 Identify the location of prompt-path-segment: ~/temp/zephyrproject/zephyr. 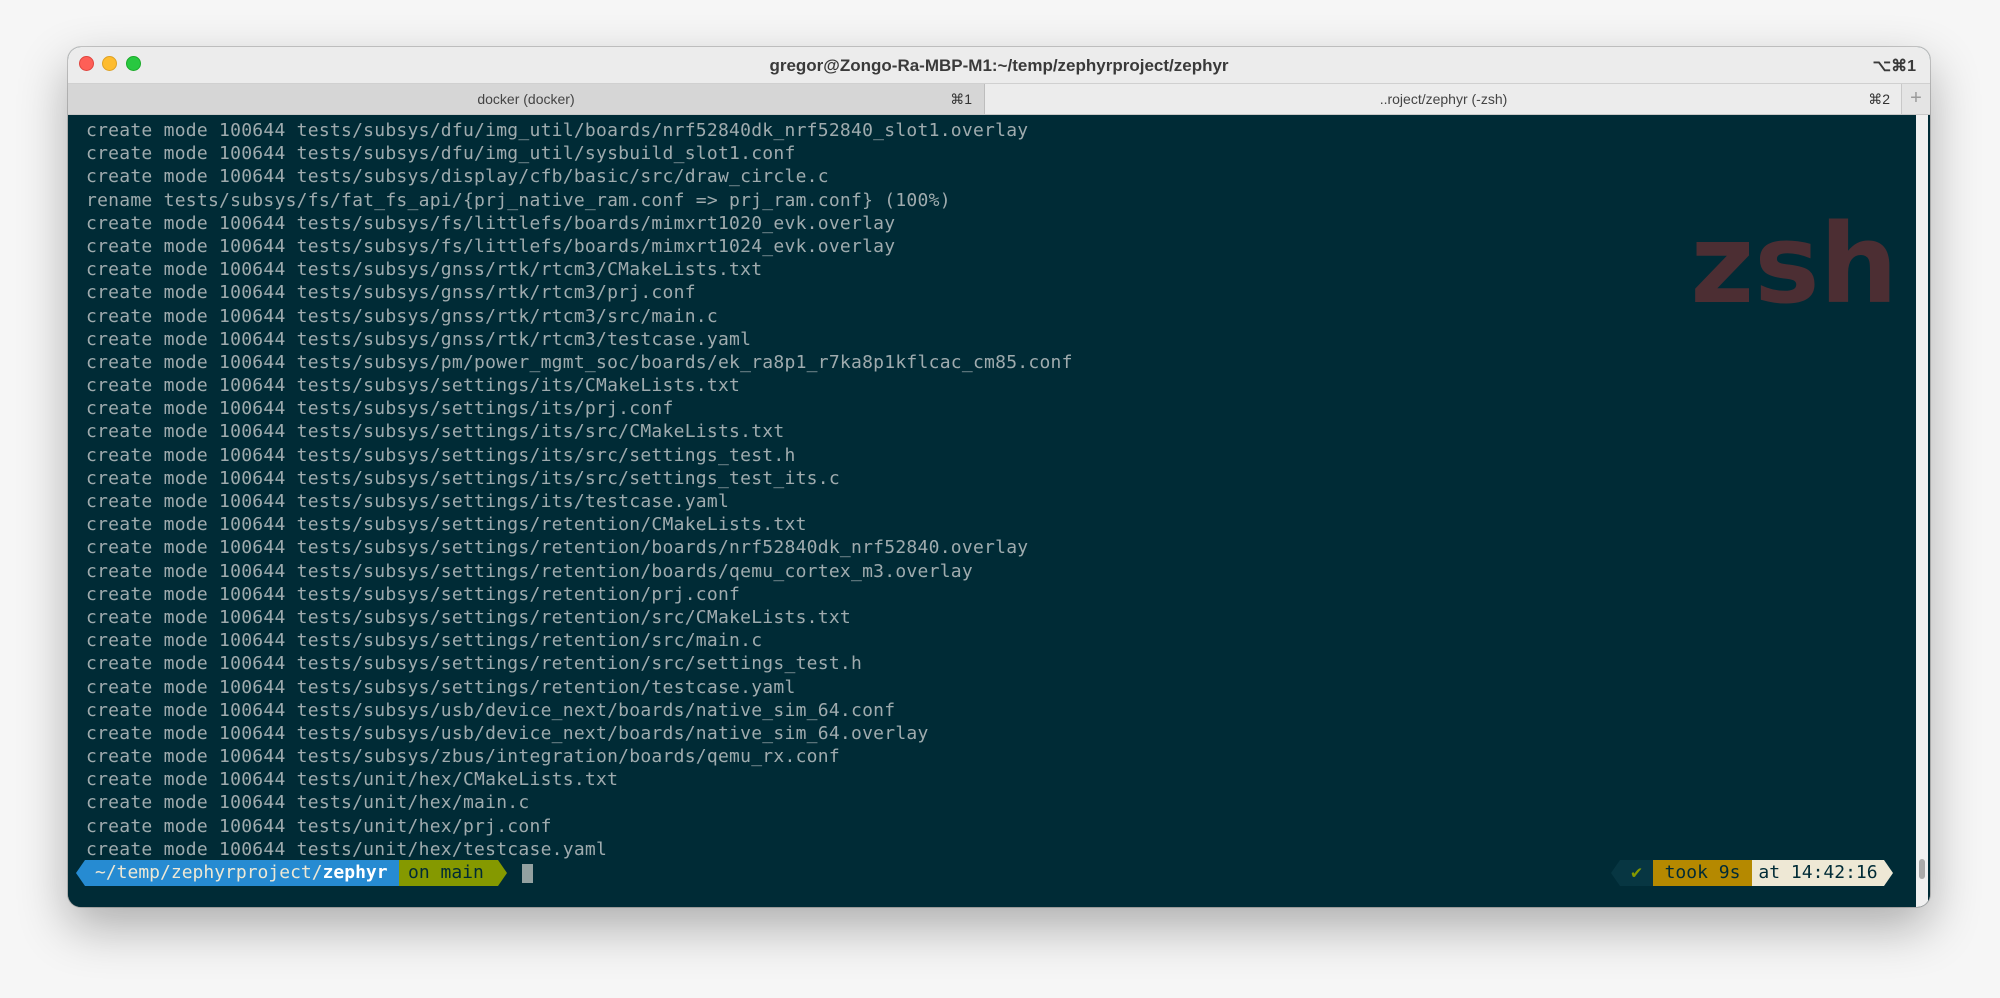
(242, 873).